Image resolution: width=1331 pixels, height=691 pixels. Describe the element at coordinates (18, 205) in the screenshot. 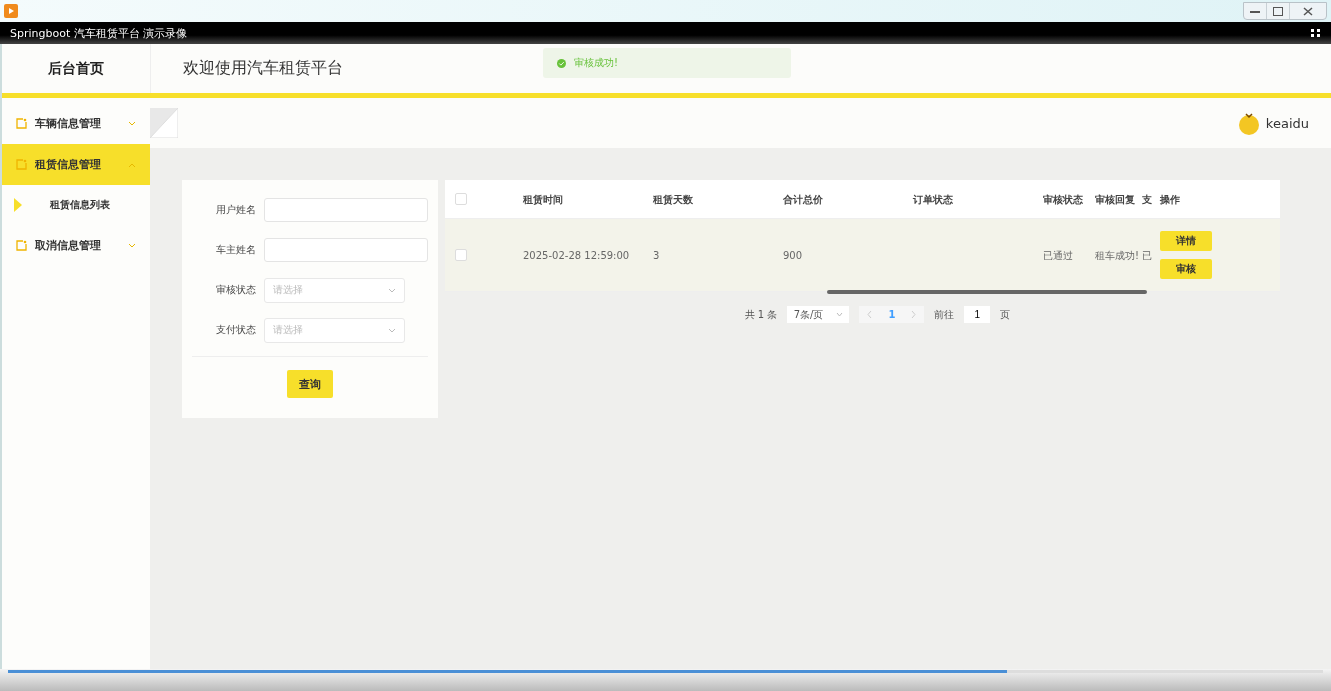

I see `pointer-icon` at that location.